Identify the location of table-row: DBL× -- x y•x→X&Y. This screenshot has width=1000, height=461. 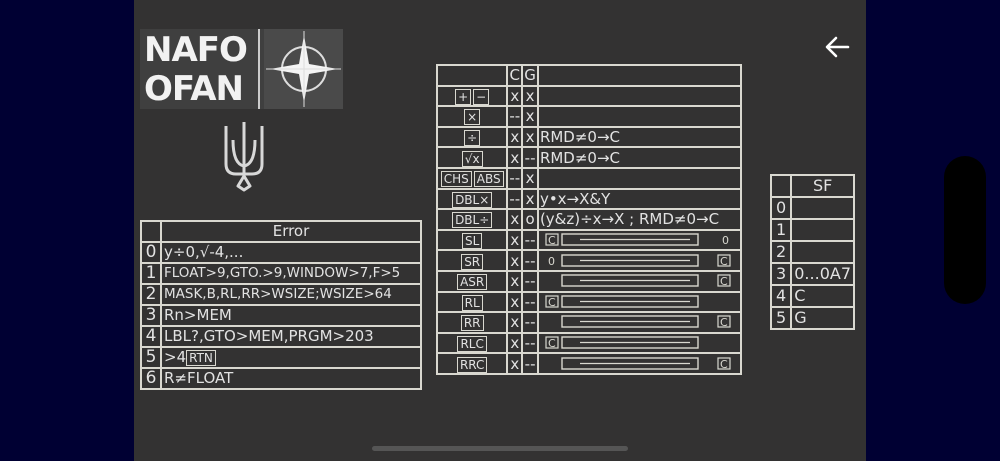
(589, 199).